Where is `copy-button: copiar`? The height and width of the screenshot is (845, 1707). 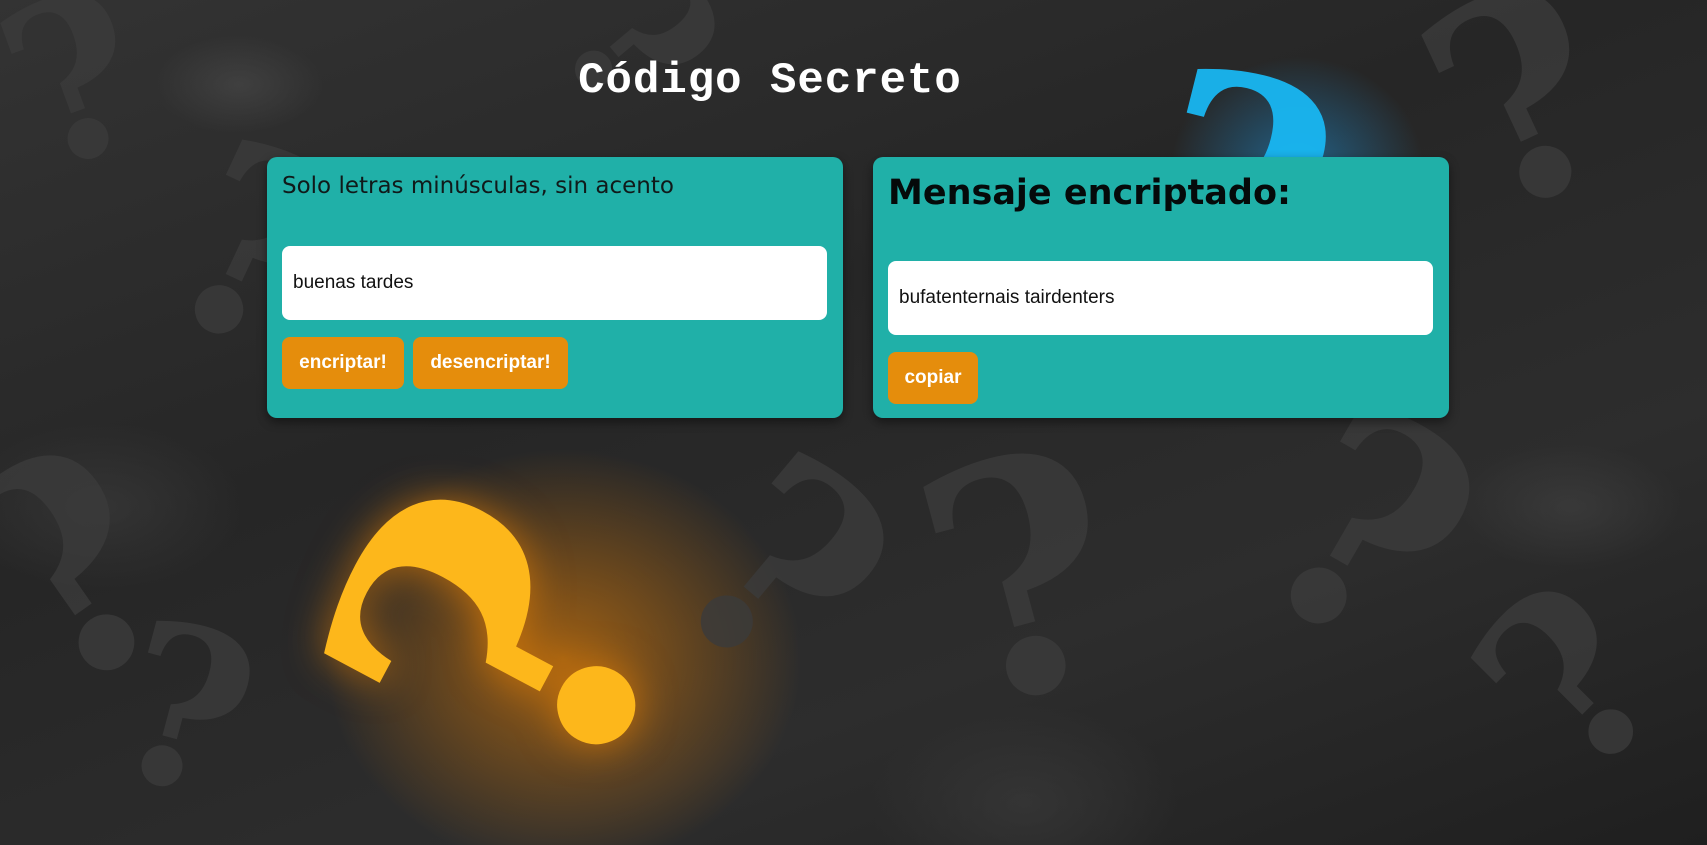 copy-button: copiar is located at coordinates (933, 378).